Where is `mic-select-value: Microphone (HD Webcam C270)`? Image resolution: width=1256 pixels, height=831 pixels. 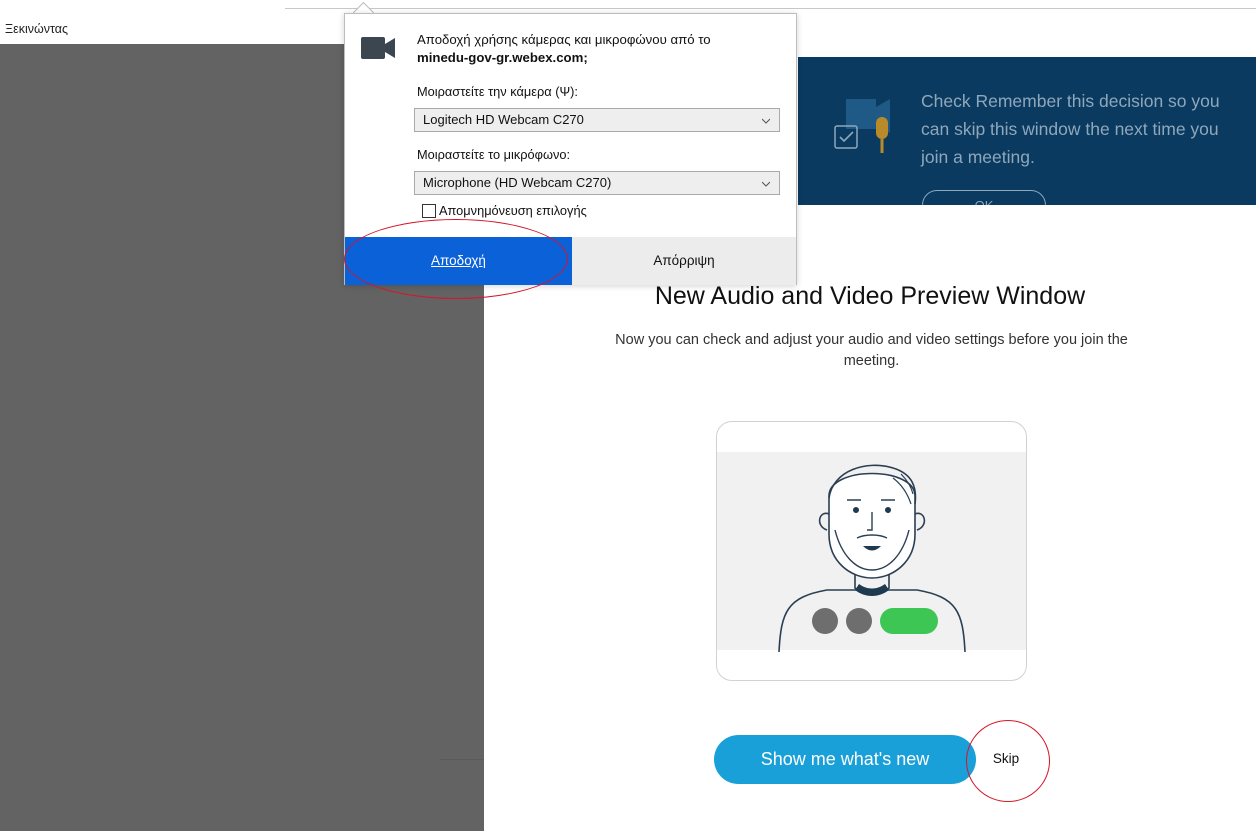
mic-select-value: Microphone (HD Webcam C270) is located at coordinates (517, 182).